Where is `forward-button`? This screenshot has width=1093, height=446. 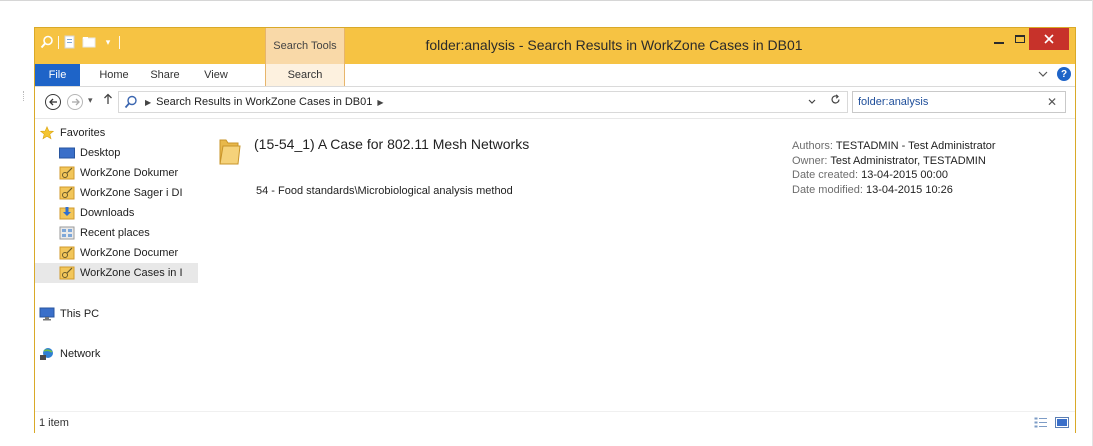 forward-button is located at coordinates (75, 102).